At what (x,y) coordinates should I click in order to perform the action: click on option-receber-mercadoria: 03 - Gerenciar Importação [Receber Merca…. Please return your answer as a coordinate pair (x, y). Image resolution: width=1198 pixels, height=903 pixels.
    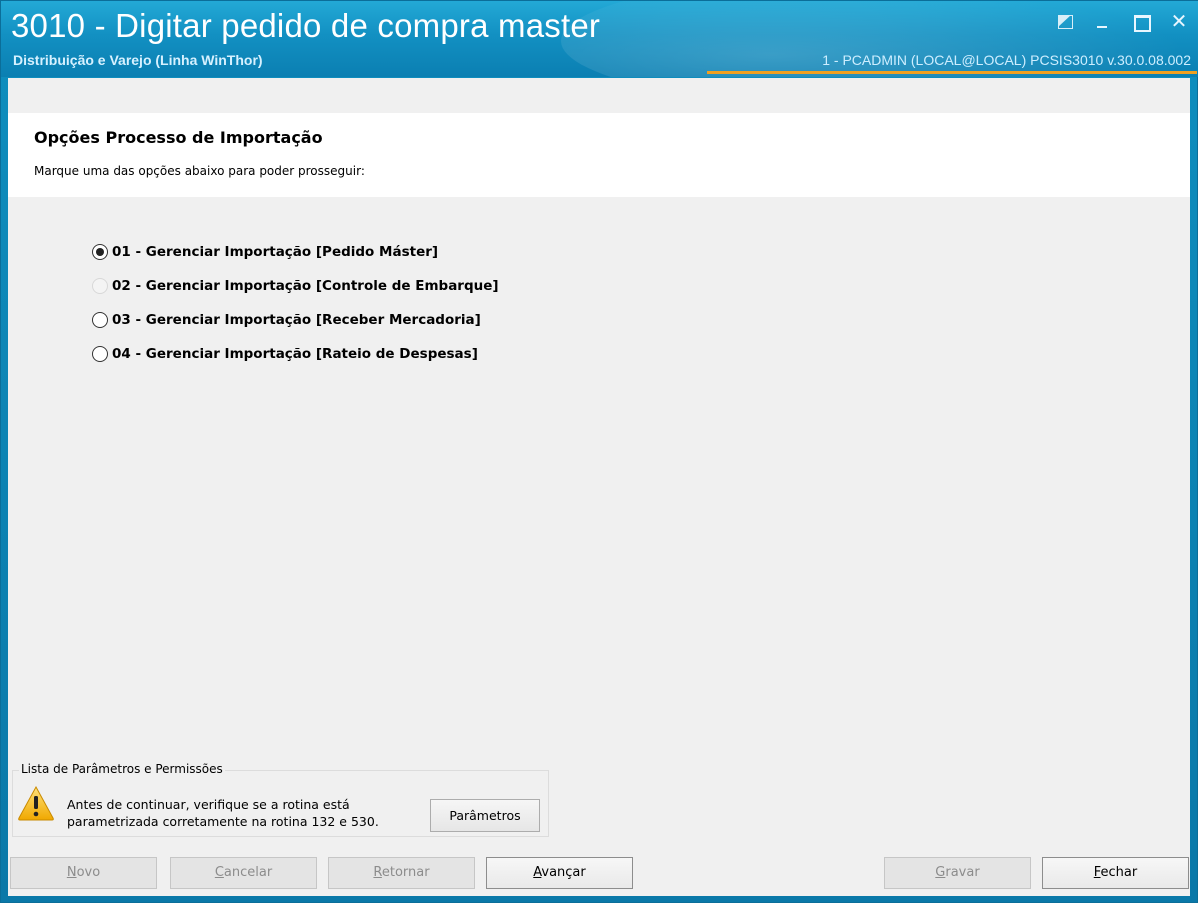
    Looking at the image, I should click on (295, 320).